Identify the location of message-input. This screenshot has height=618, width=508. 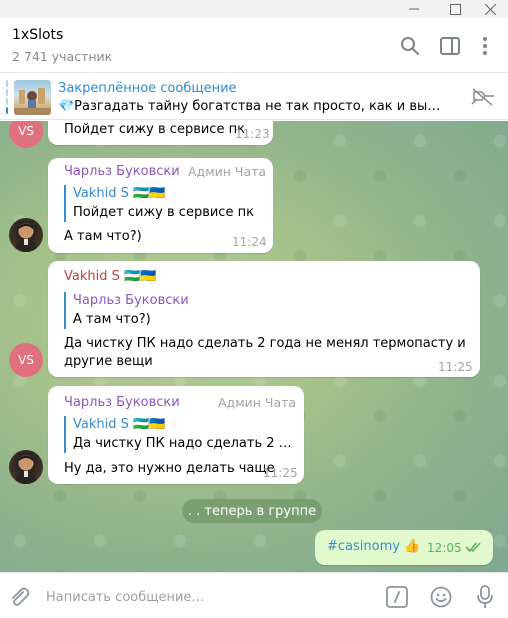
(206, 597).